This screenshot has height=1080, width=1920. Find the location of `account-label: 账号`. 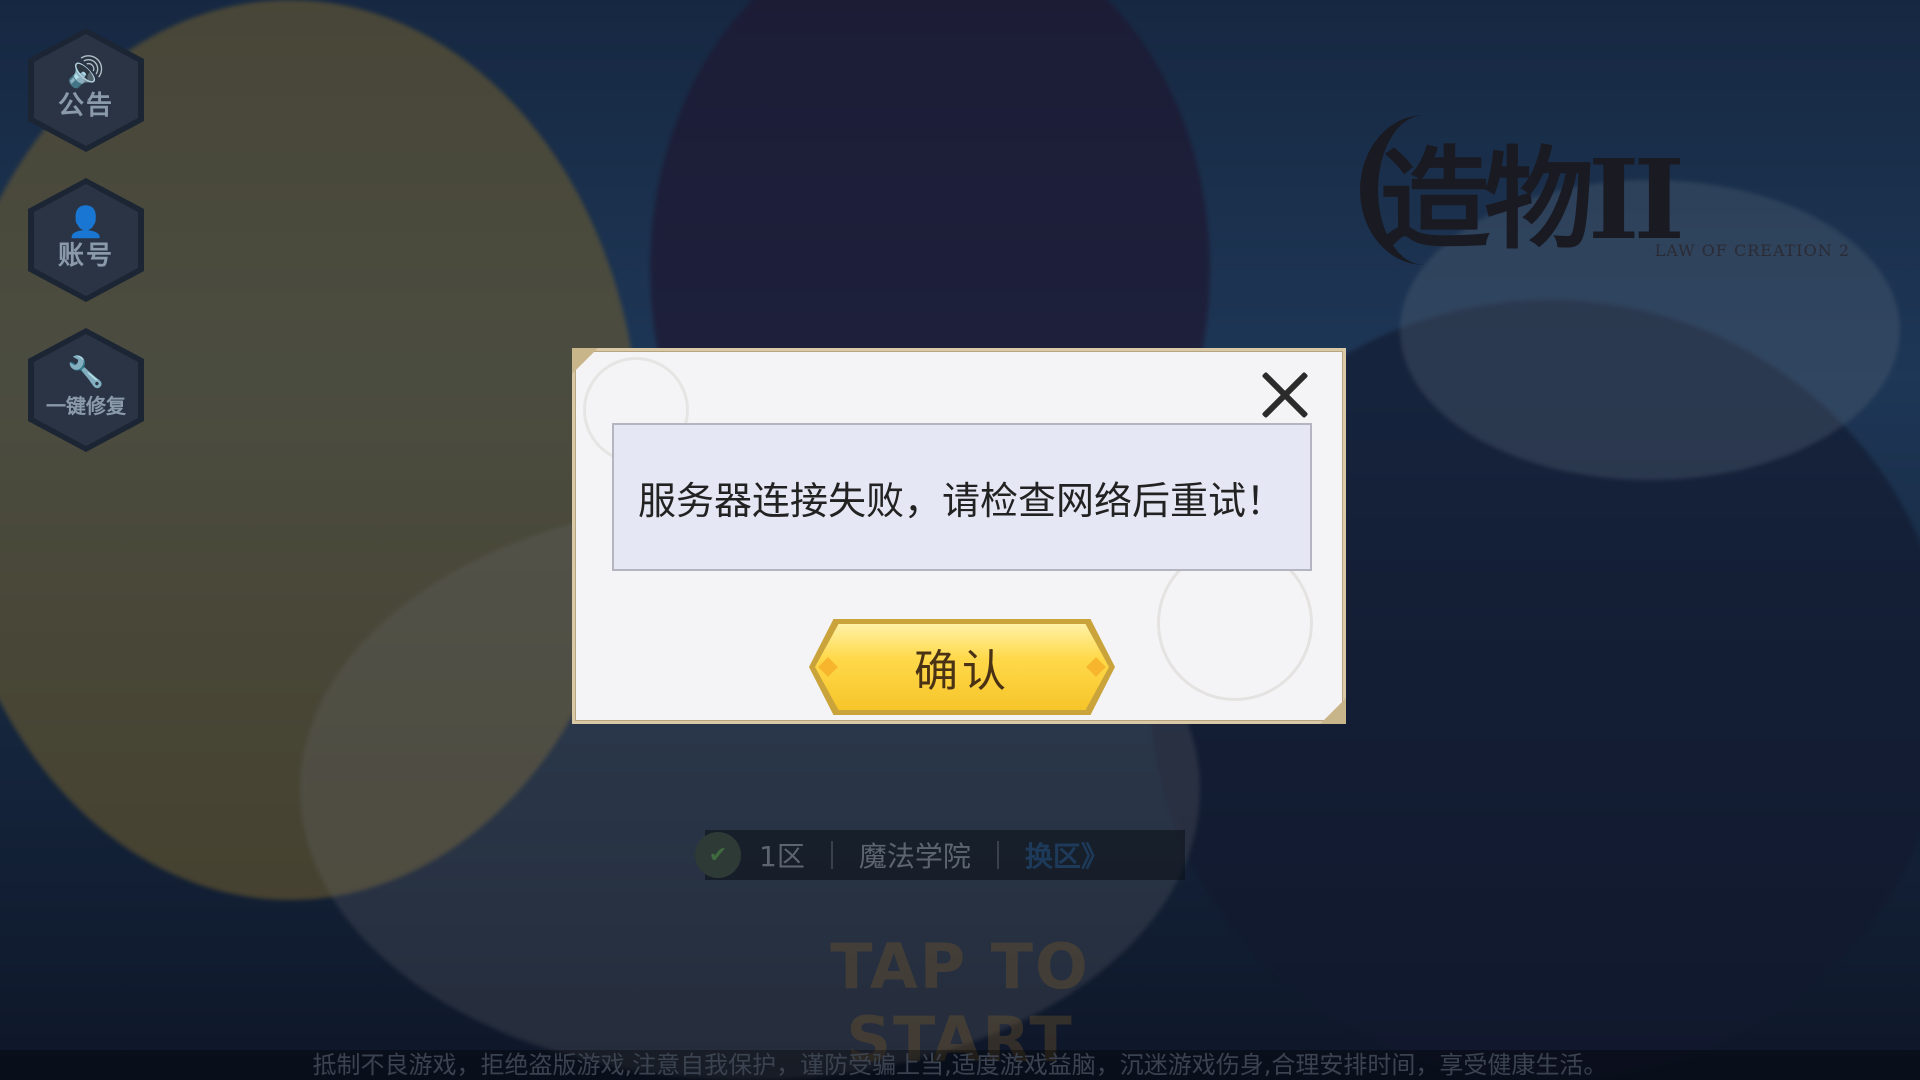

account-label: 账号 is located at coordinates (85, 256).